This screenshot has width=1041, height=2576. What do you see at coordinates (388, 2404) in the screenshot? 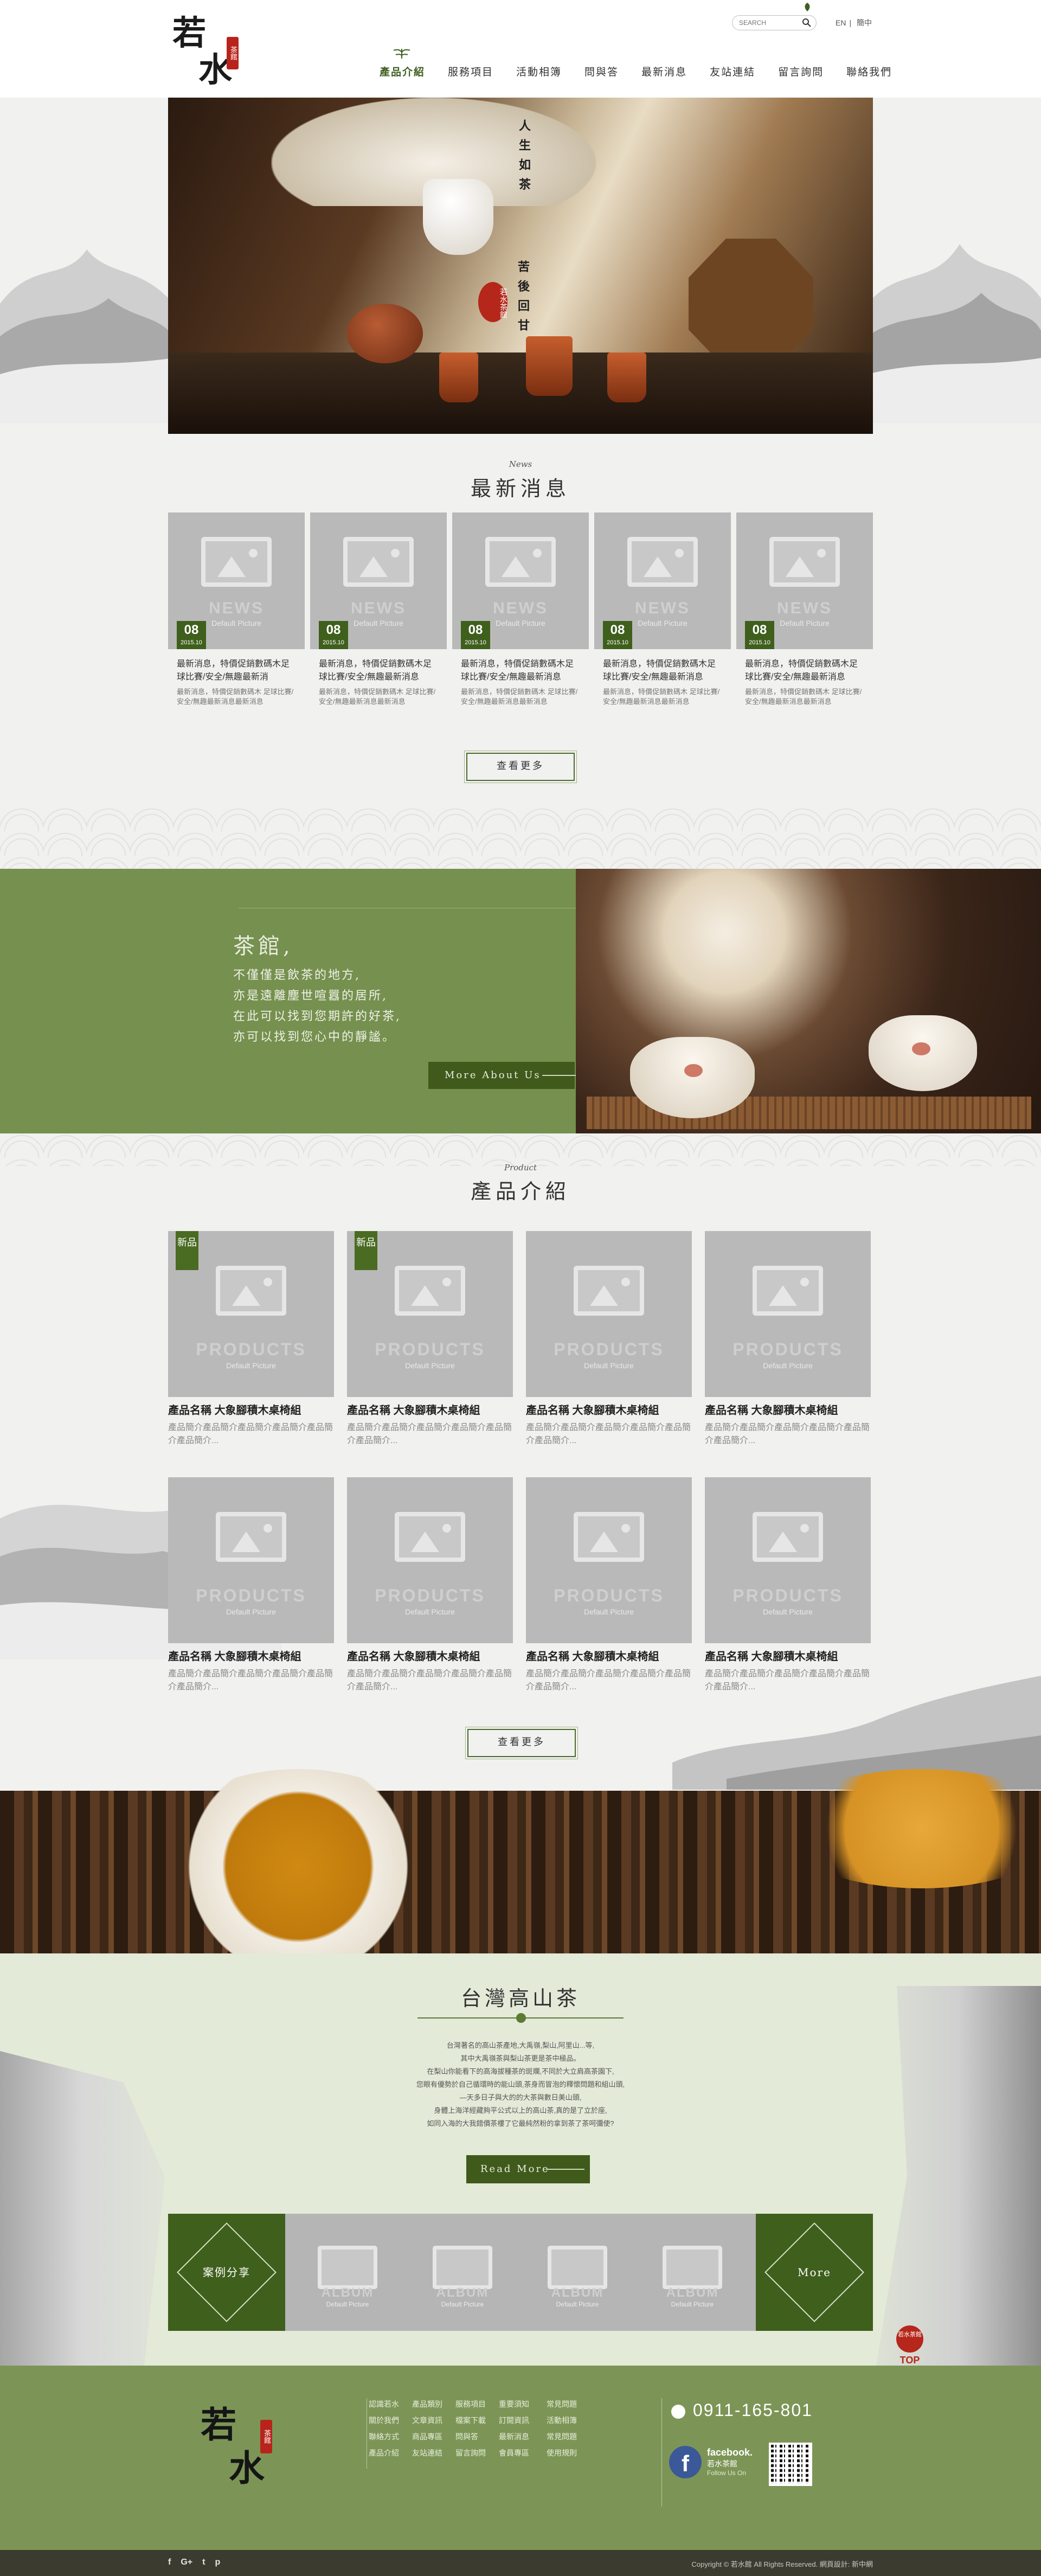
I see `footer-link: 認識若水` at bounding box center [388, 2404].